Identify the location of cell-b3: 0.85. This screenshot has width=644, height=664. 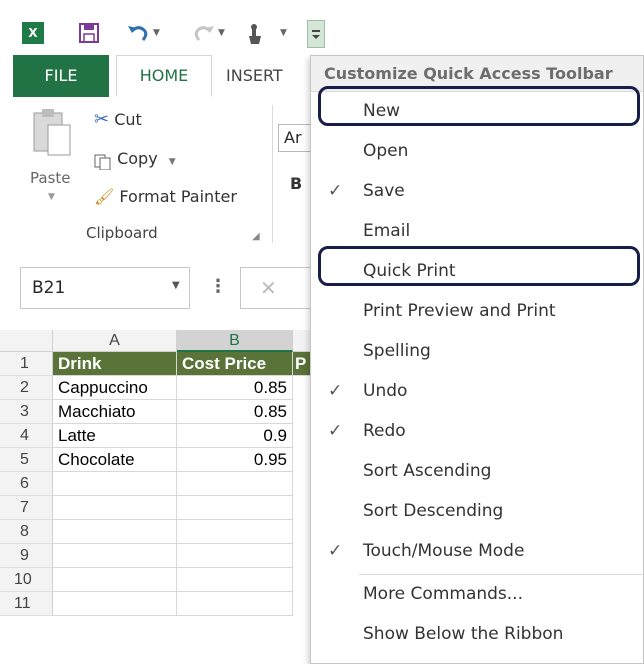
(235, 412).